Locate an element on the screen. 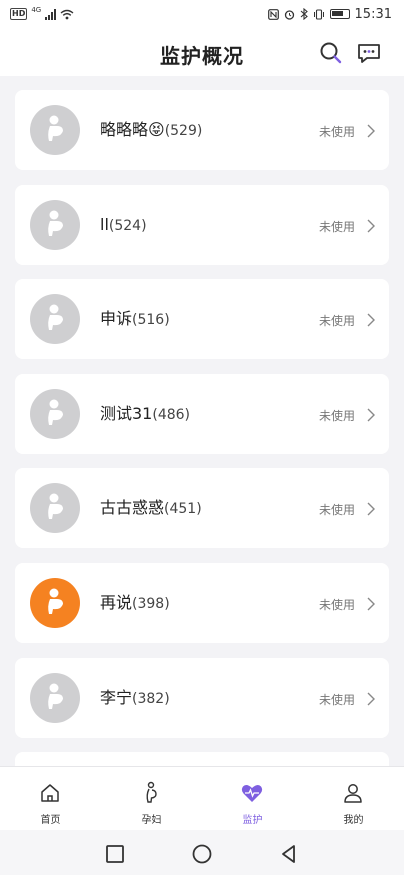 This screenshot has height=875, width=404. battery-icon is located at coordinates (339, 14).